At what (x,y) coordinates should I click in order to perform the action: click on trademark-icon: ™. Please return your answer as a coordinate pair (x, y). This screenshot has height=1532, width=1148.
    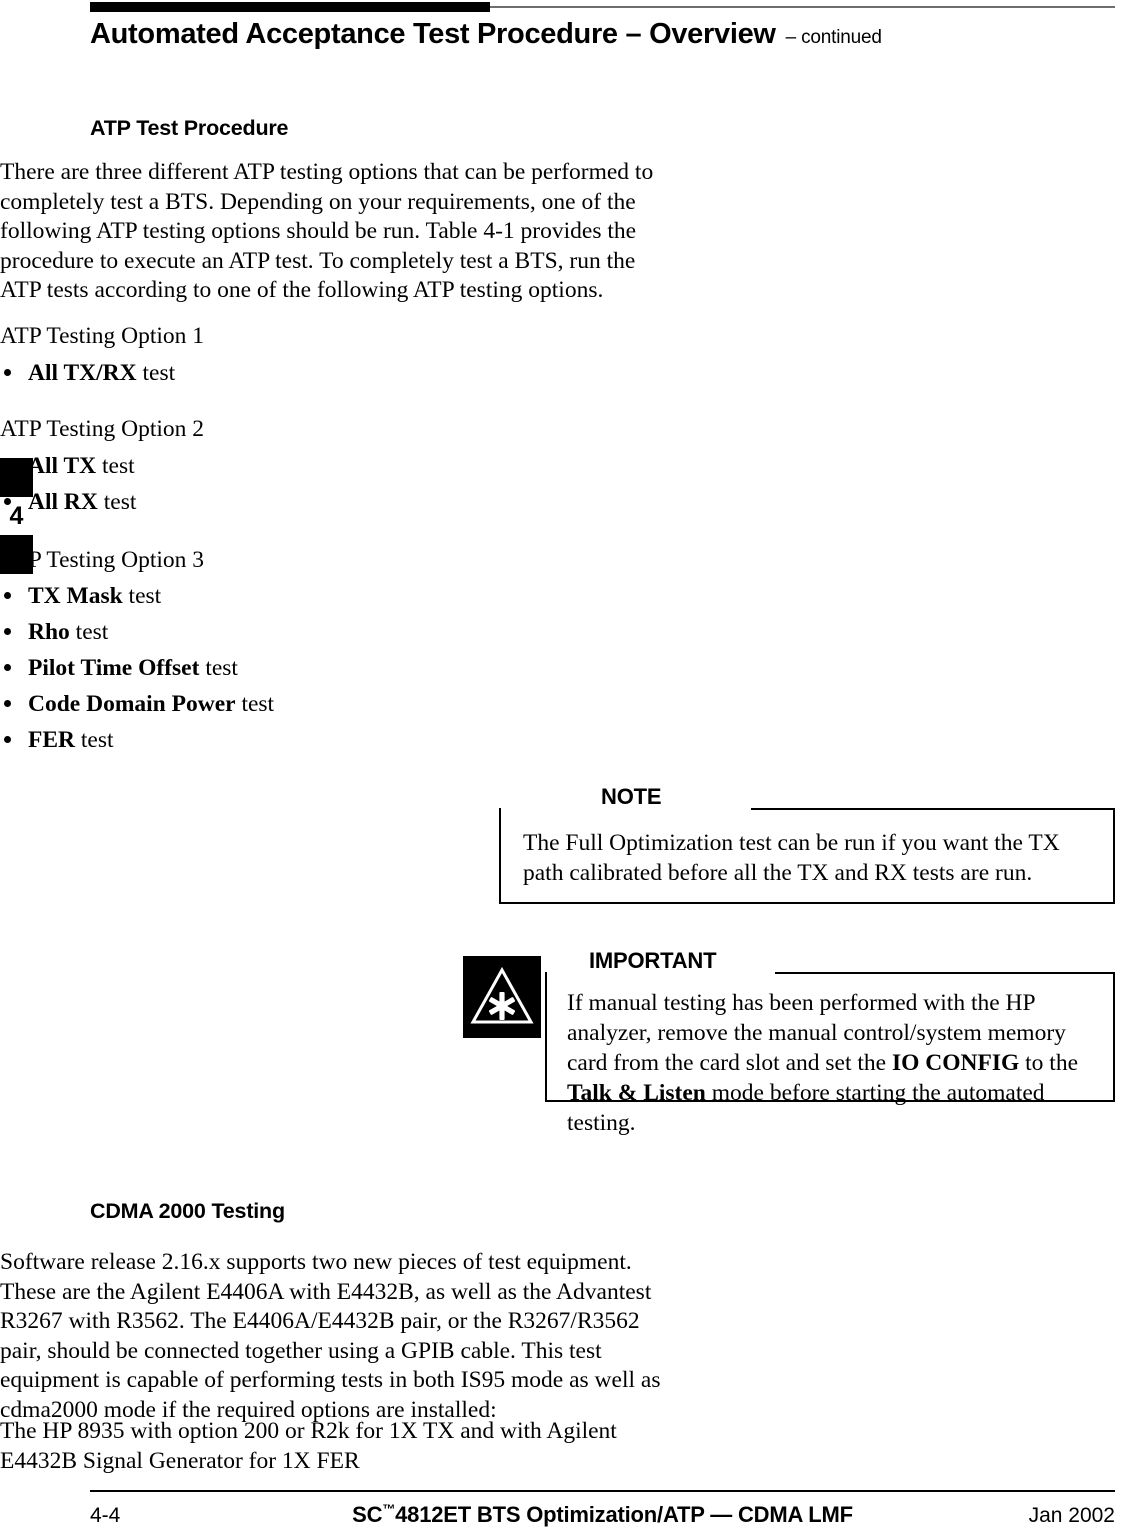
    Looking at the image, I should click on (389, 1509).